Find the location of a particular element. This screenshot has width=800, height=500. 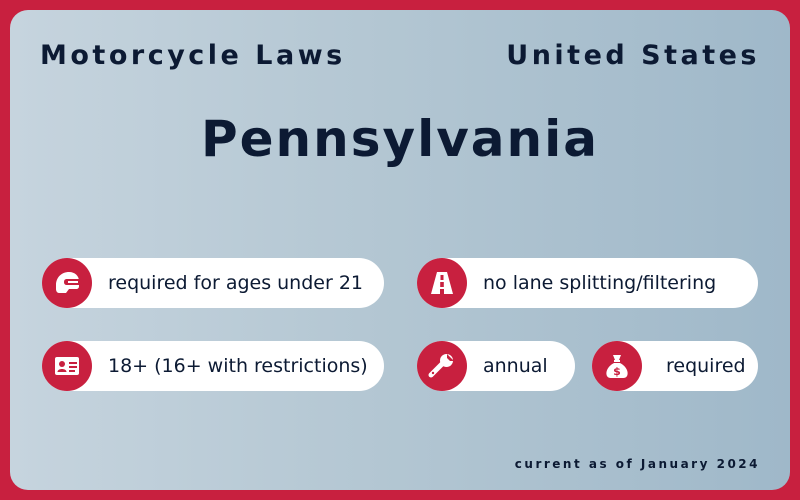

inspection-pill: annual is located at coordinates (496, 366).